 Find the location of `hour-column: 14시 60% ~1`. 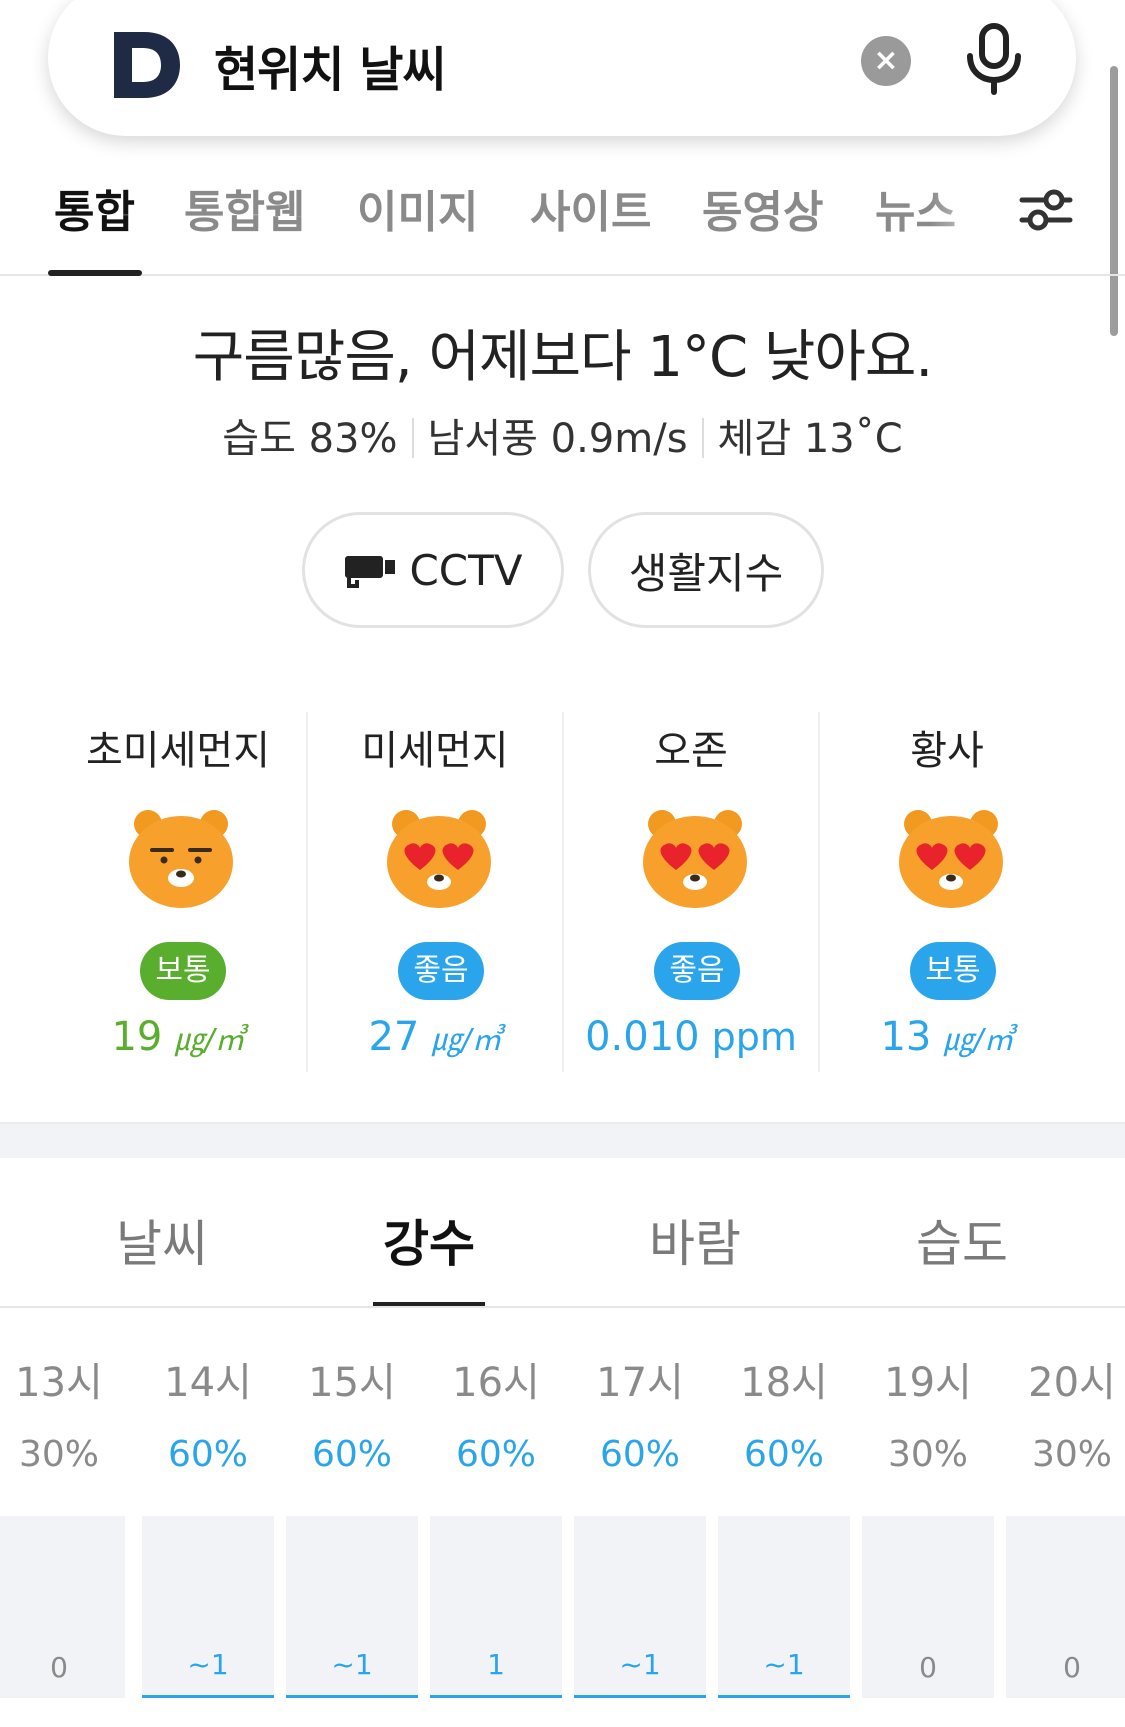

hour-column: 14시 60% ~1 is located at coordinates (208, 1538).